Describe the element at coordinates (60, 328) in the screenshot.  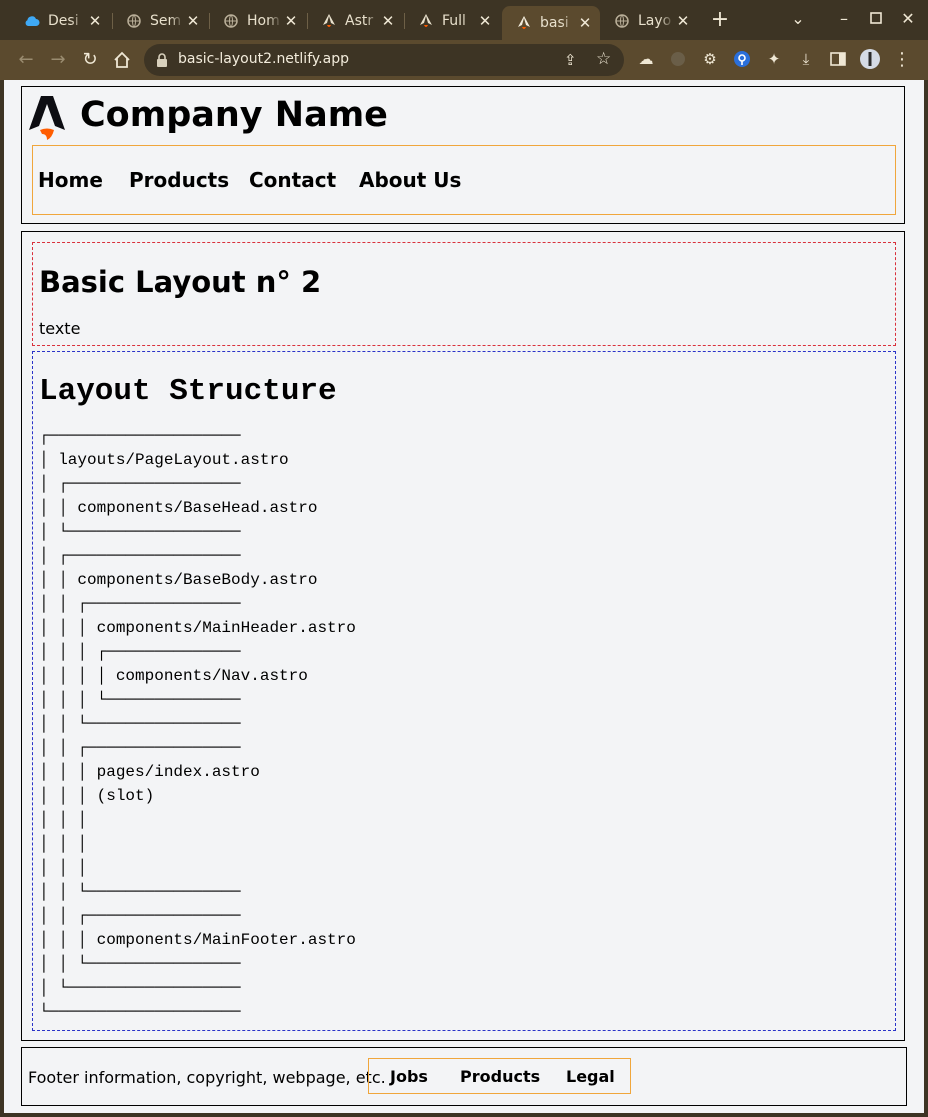
I see `intro-text: texte` at that location.